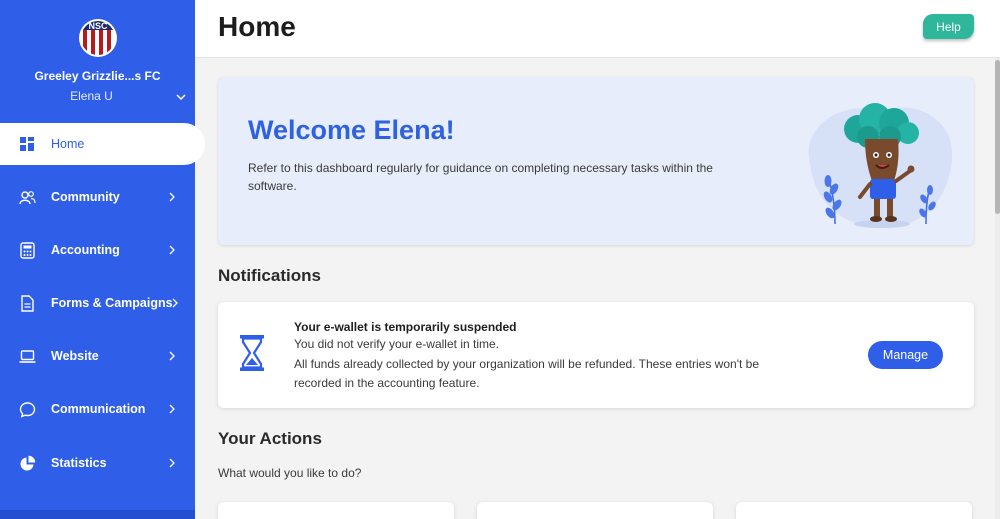  What do you see at coordinates (290, 473) in the screenshot?
I see `your-actions-subtitle: What would you like to do?` at bounding box center [290, 473].